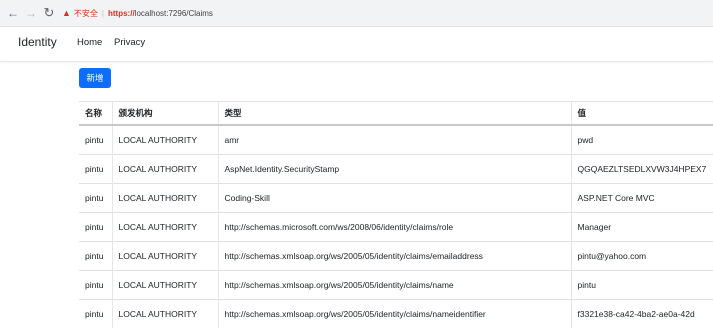  I want to click on column-header-value: 值, so click(642, 114).